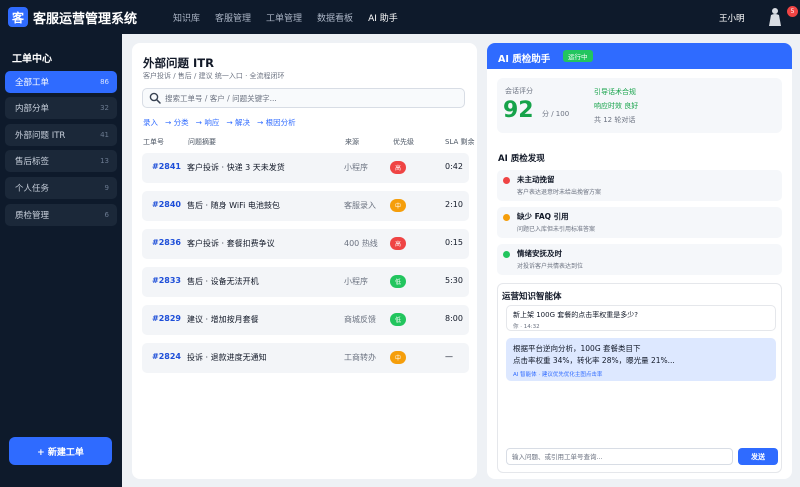 This screenshot has width=800, height=487. What do you see at coordinates (150, 122) in the screenshot?
I see `flow-step-record: 录入` at bounding box center [150, 122].